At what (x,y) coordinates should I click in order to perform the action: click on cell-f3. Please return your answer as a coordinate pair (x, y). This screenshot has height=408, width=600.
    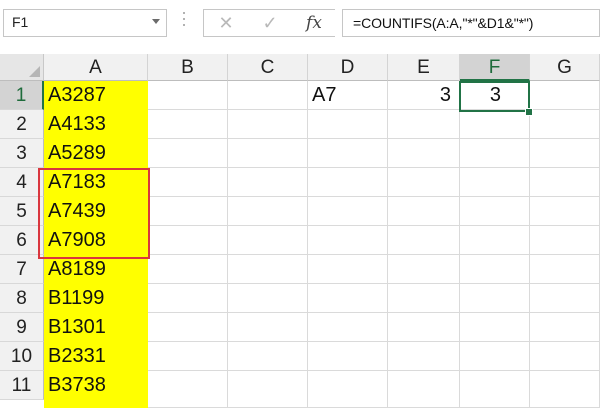
    Looking at the image, I should click on (495, 153).